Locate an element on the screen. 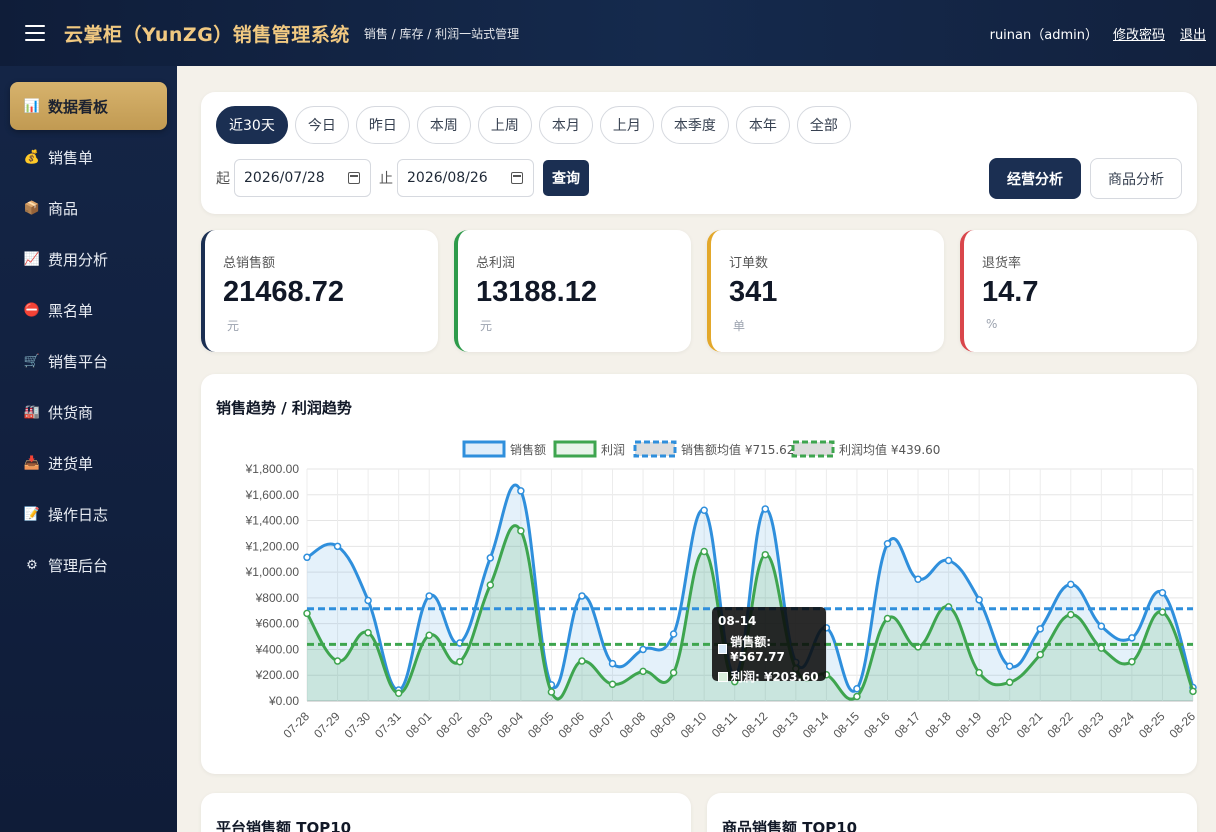  hamburger-menu-icon is located at coordinates (35, 33).